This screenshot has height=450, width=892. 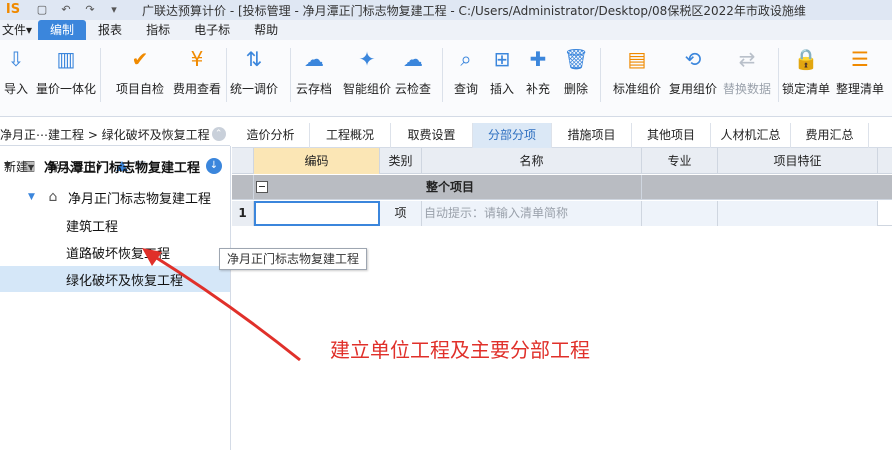 I want to click on column-header-code: 编码, so click(x=317, y=161).